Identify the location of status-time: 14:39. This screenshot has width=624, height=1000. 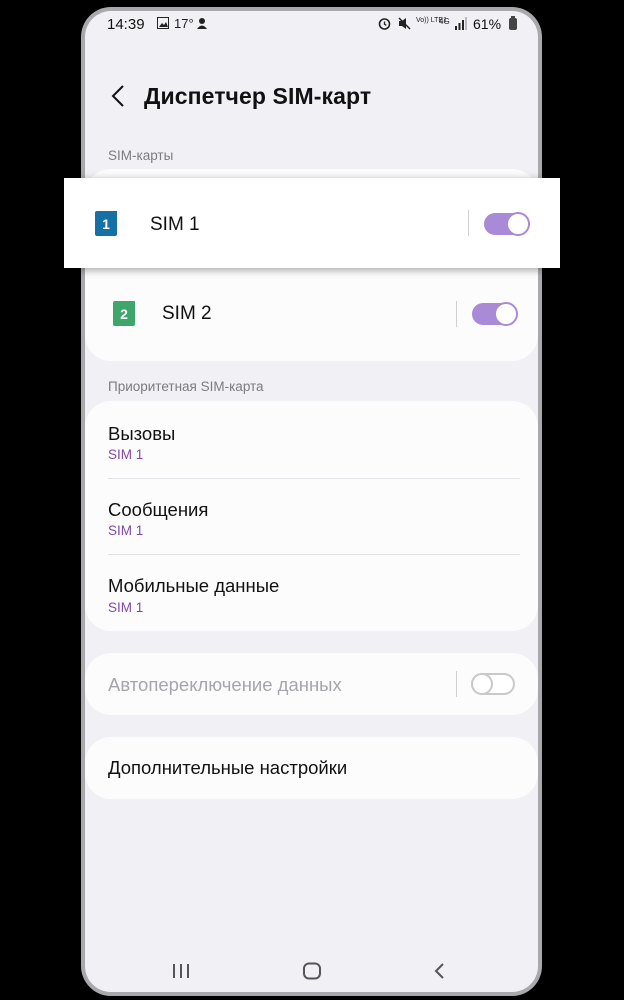
(126, 24).